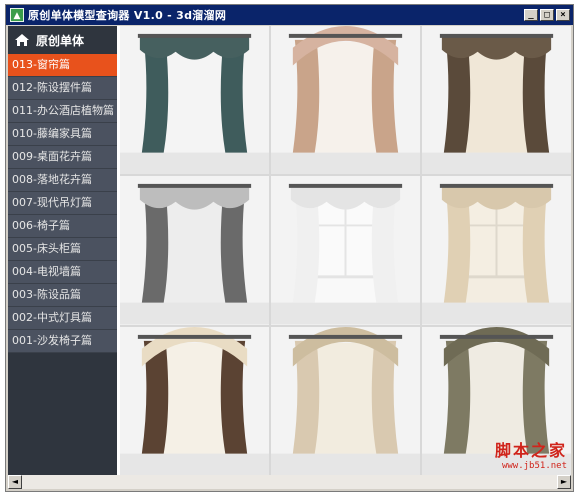 This screenshot has width=584, height=500. What do you see at coordinates (62, 88) in the screenshot?
I see `sidebar-item: 012-陈设摆件篇` at bounding box center [62, 88].